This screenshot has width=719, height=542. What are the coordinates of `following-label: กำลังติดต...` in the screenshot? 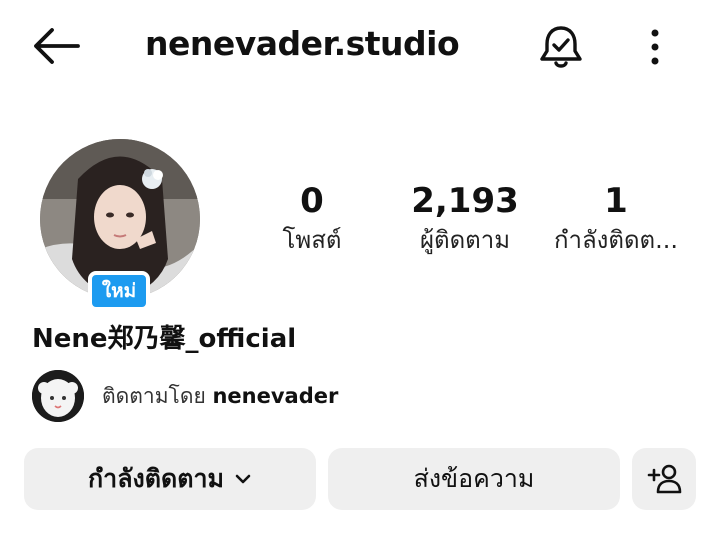 It's located at (616, 240).